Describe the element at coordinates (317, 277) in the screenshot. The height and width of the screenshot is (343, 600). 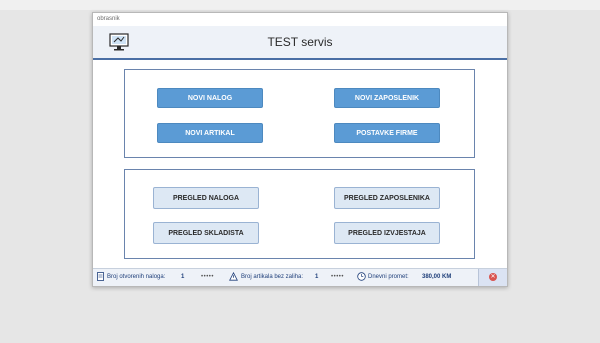
I see `no-stock-value: 1` at that location.